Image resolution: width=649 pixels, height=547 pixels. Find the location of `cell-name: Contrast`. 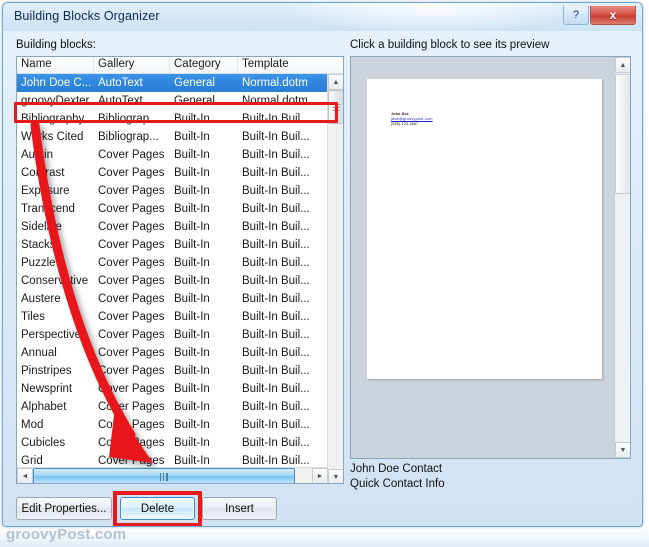

cell-name: Contrast is located at coordinates (43, 173).